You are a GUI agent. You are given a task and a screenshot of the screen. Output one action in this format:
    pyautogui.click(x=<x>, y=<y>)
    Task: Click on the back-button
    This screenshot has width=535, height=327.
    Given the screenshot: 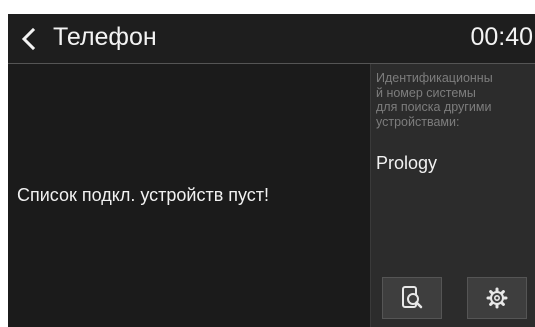 What is the action you would take?
    pyautogui.click(x=29, y=39)
    